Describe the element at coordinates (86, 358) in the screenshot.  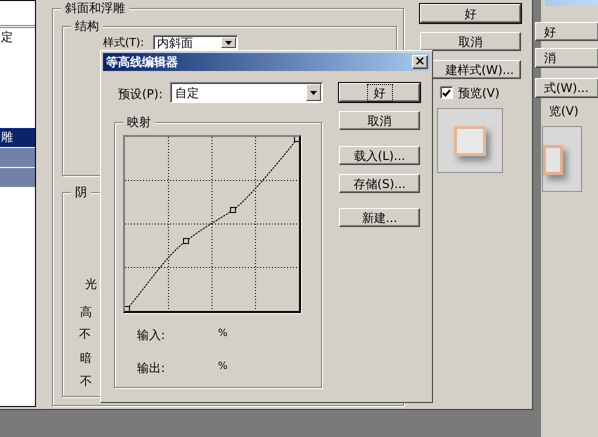
I see `field-label: 暗` at that location.